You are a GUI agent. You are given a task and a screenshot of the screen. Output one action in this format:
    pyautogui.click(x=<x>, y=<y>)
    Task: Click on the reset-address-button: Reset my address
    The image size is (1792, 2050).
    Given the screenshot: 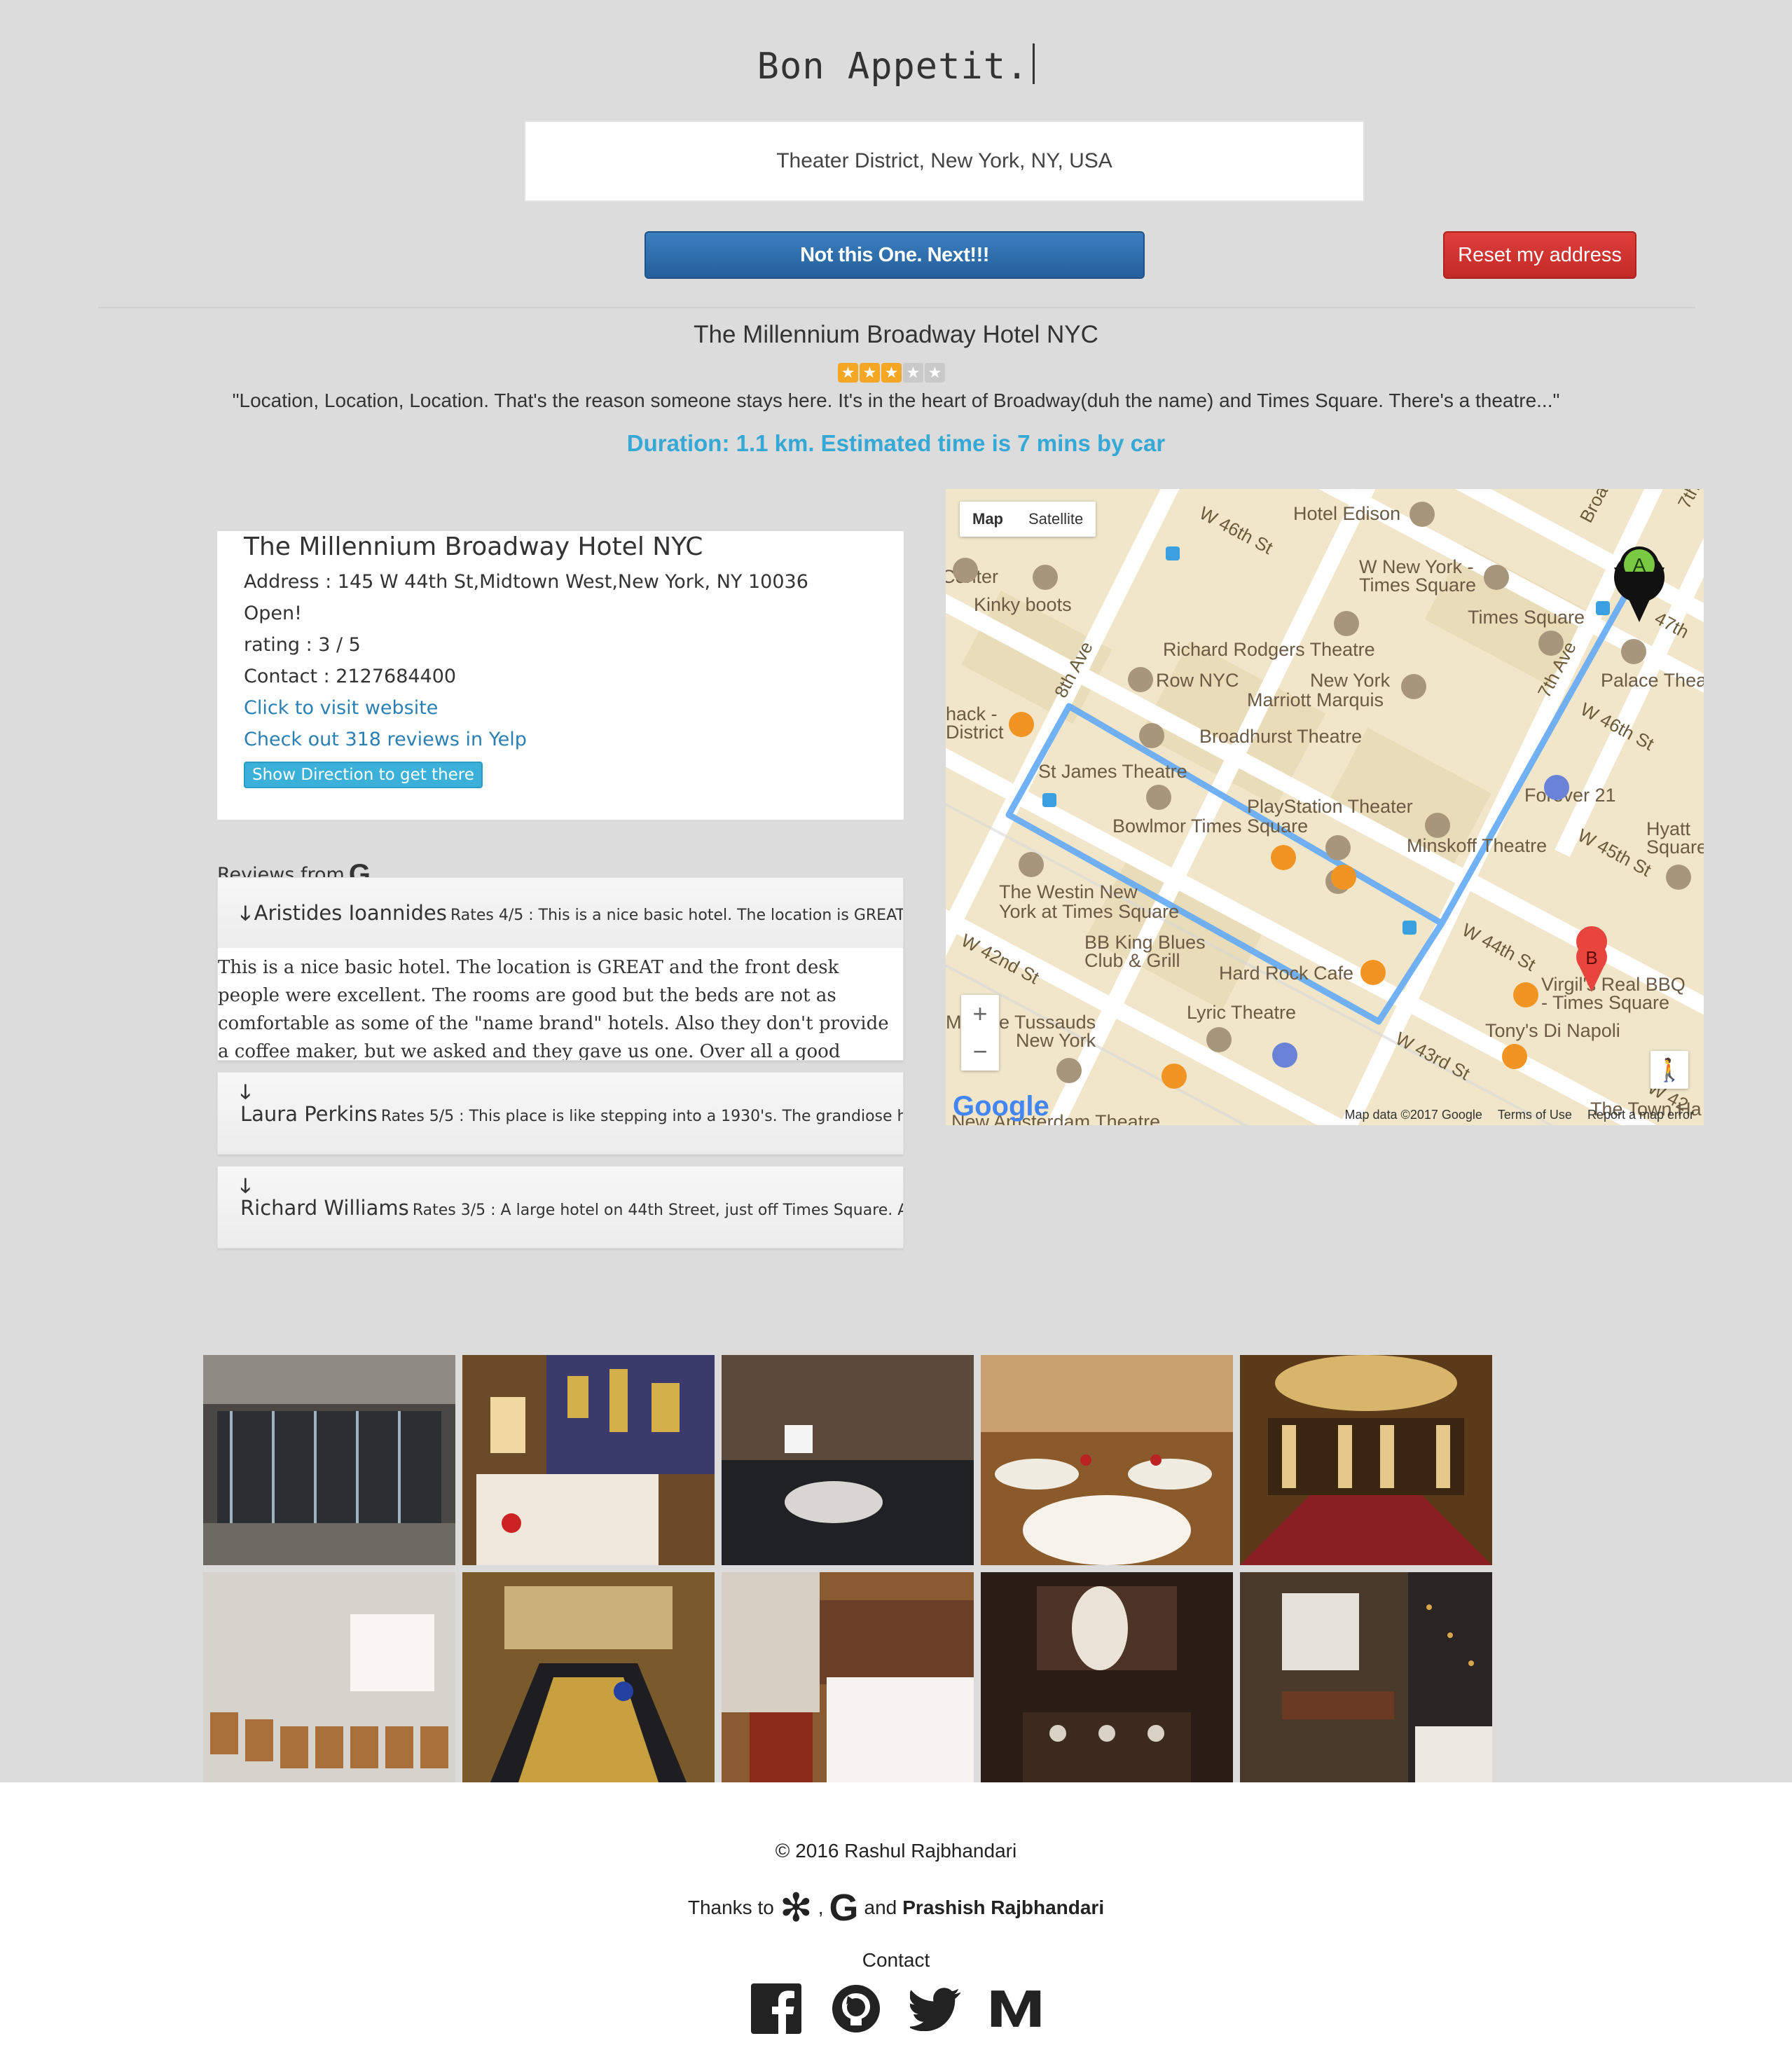 What is the action you would take?
    pyautogui.click(x=1540, y=255)
    